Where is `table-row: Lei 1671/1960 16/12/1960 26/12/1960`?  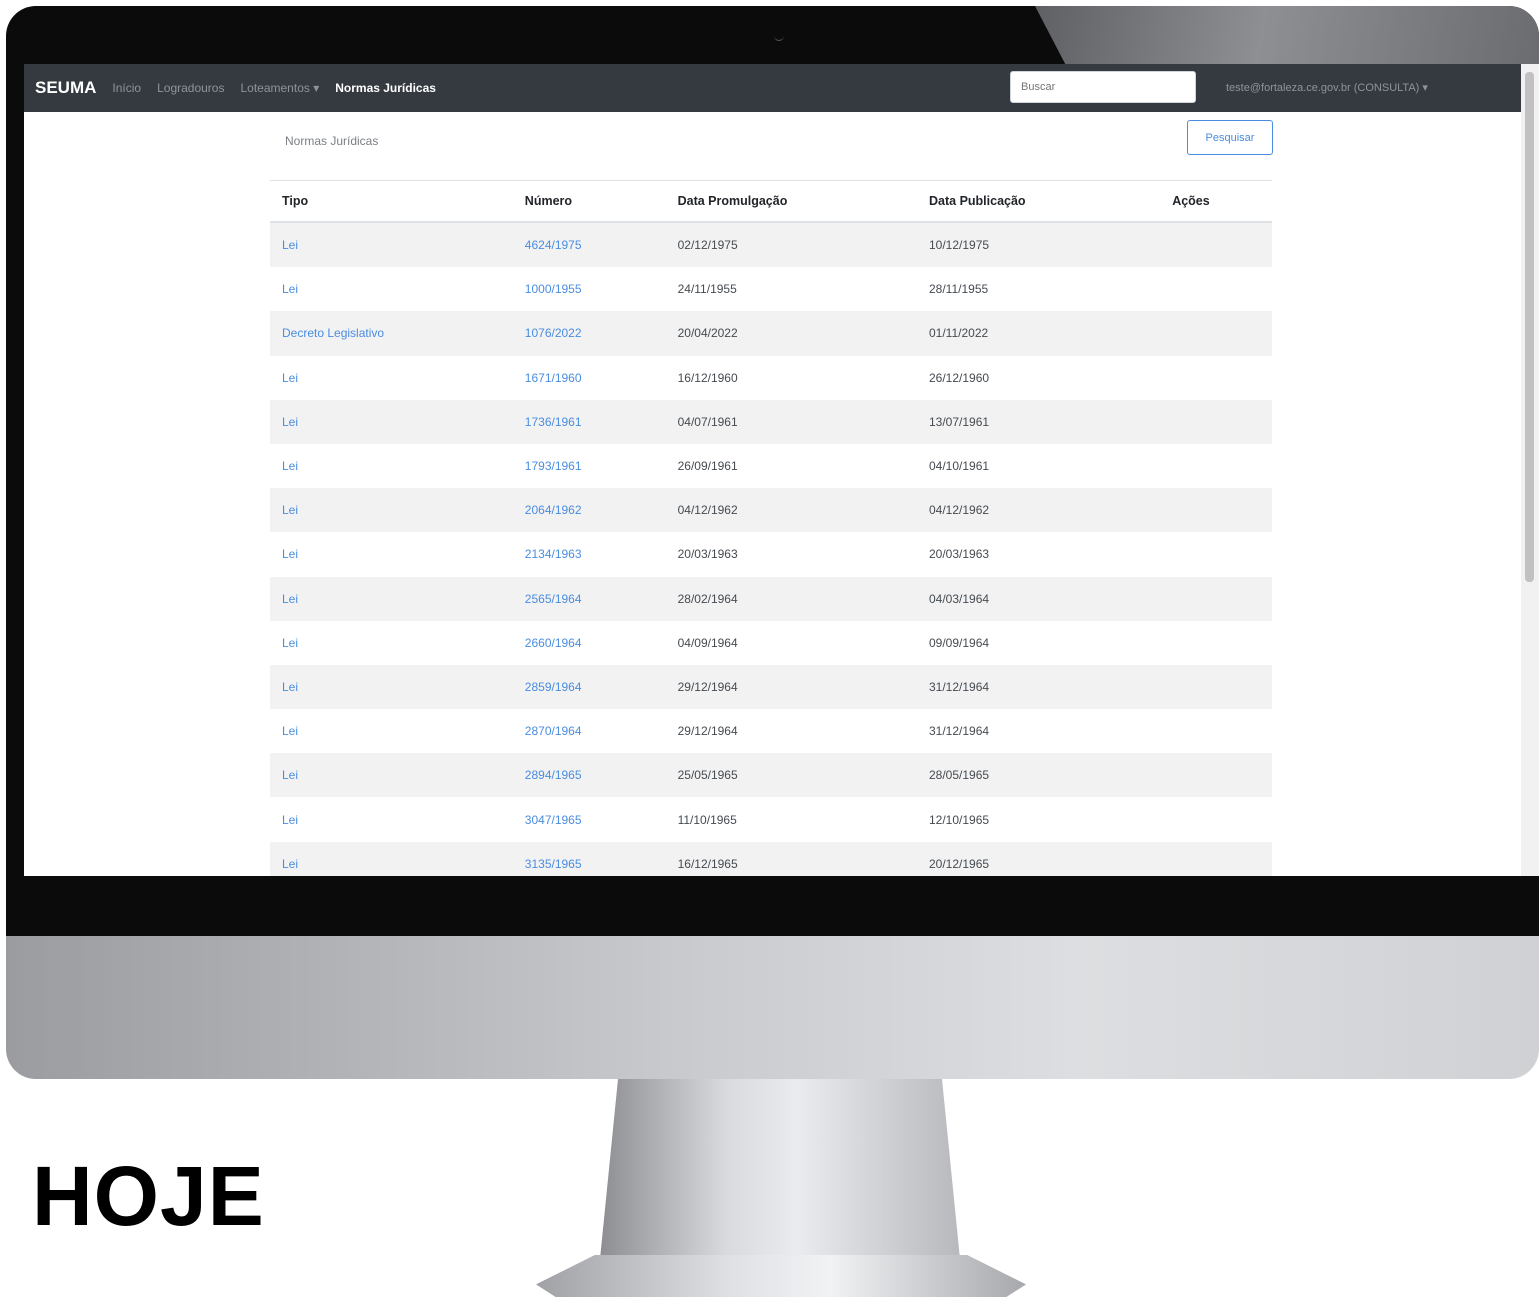 table-row: Lei 1671/1960 16/12/1960 26/12/1960 is located at coordinates (771, 378).